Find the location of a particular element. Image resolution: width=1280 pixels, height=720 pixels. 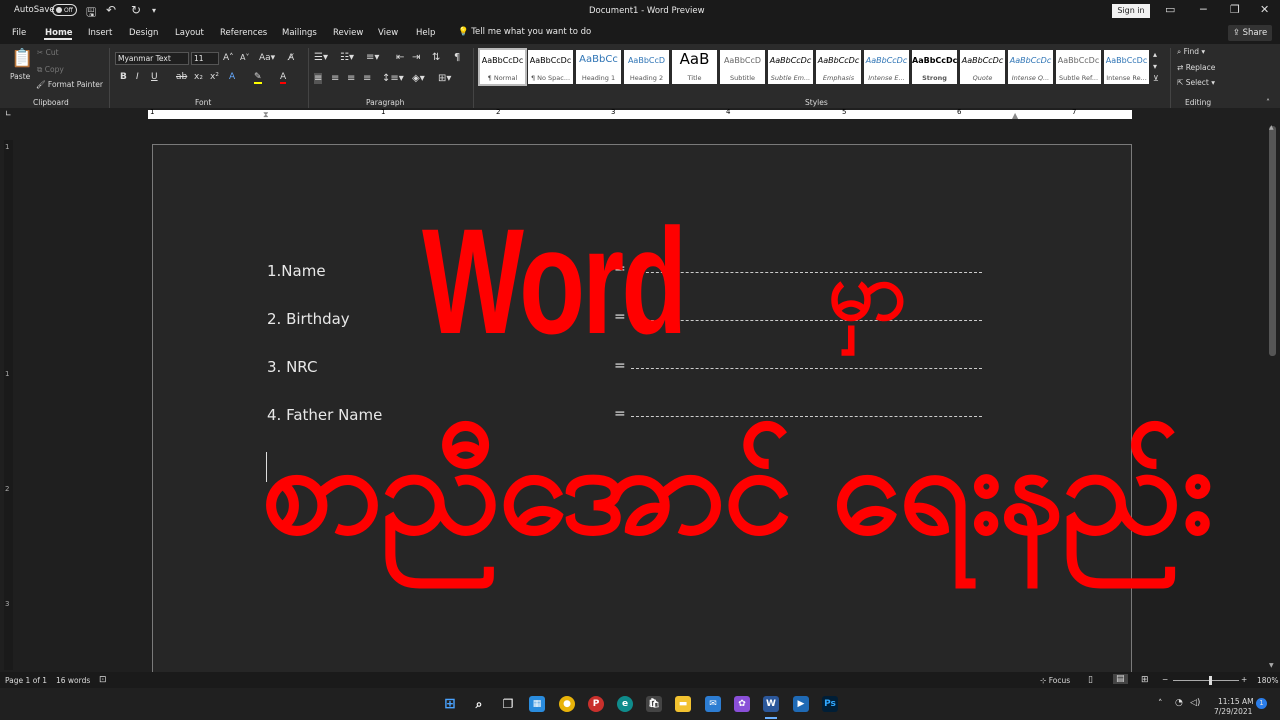

tab-review: Review is located at coordinates (348, 33).